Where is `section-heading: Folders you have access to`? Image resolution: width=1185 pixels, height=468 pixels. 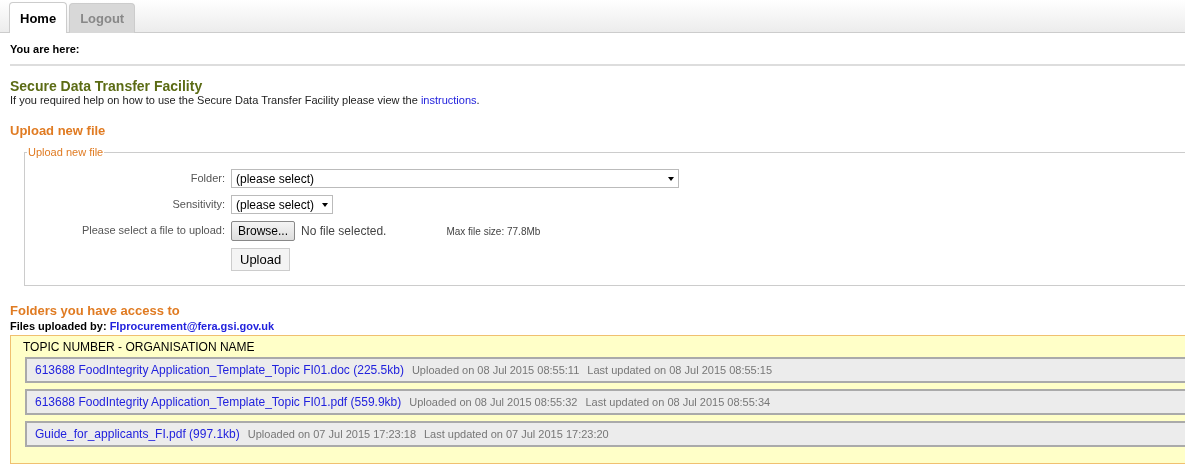
section-heading: Folders you have access to is located at coordinates (95, 310).